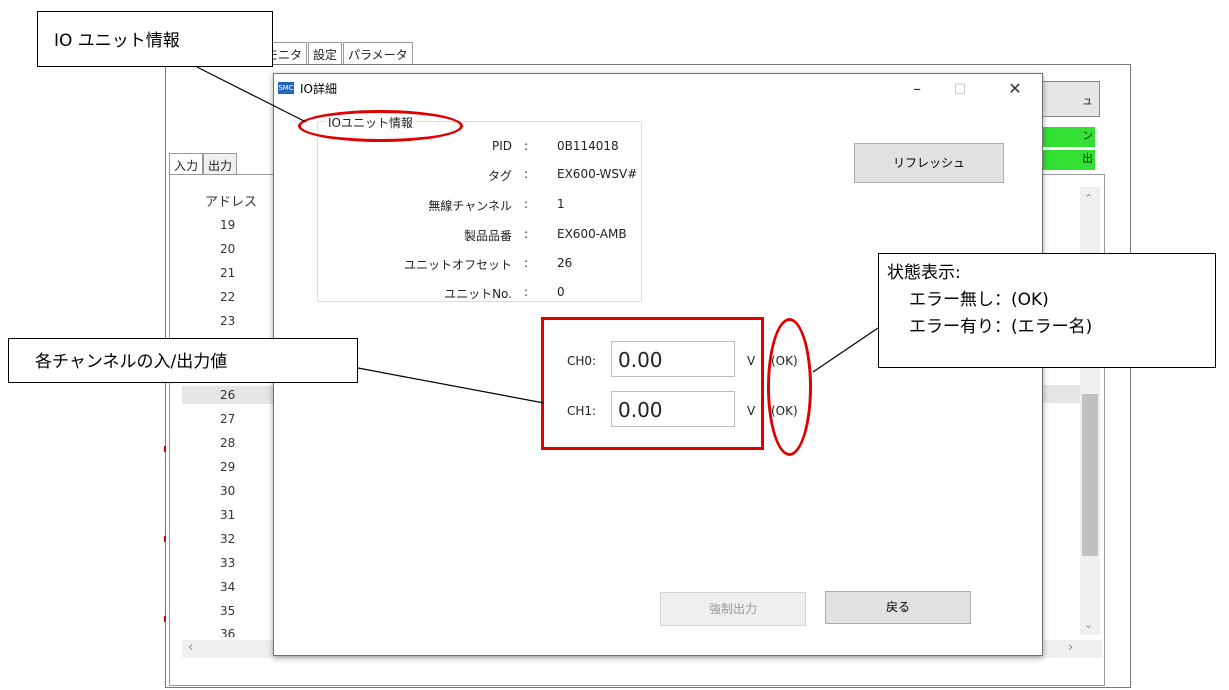 The height and width of the screenshot is (690, 1229). I want to click on dialog-title: IO詳細, so click(318, 89).